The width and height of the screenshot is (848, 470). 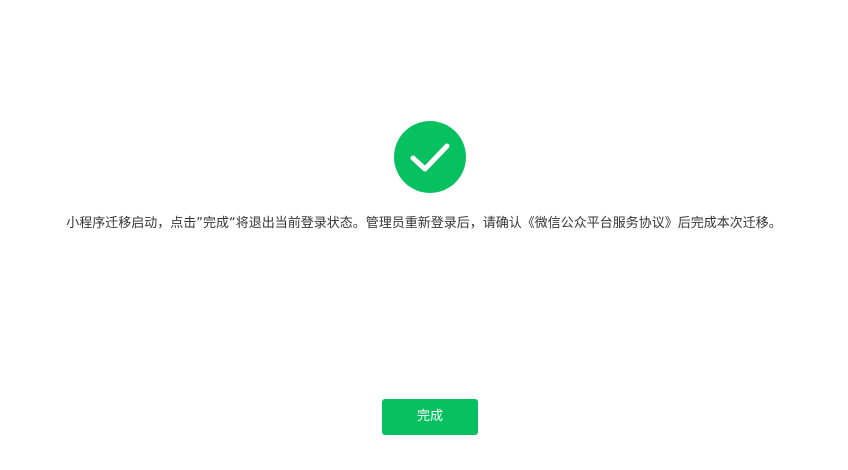 What do you see at coordinates (430, 417) in the screenshot?
I see `done-button: 完成` at bounding box center [430, 417].